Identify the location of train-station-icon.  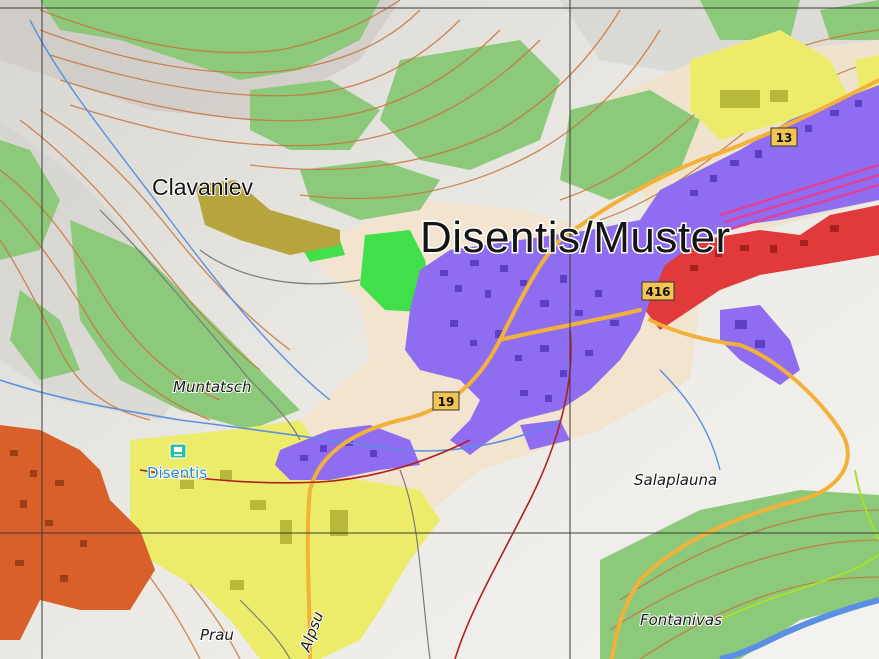
(178, 451).